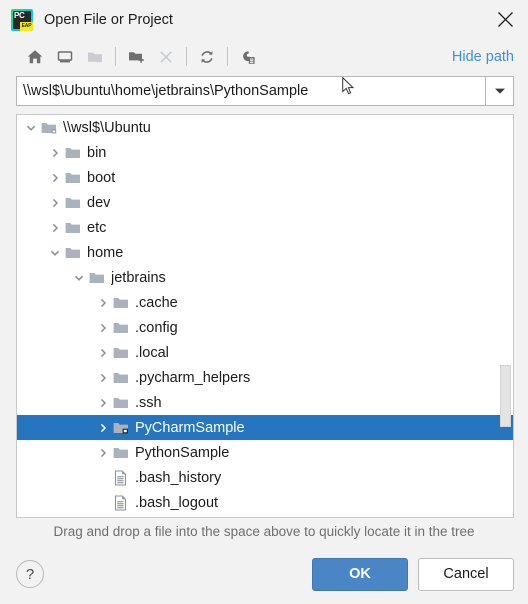  What do you see at coordinates (248, 57) in the screenshot?
I see `show-hidden-files-button` at bounding box center [248, 57].